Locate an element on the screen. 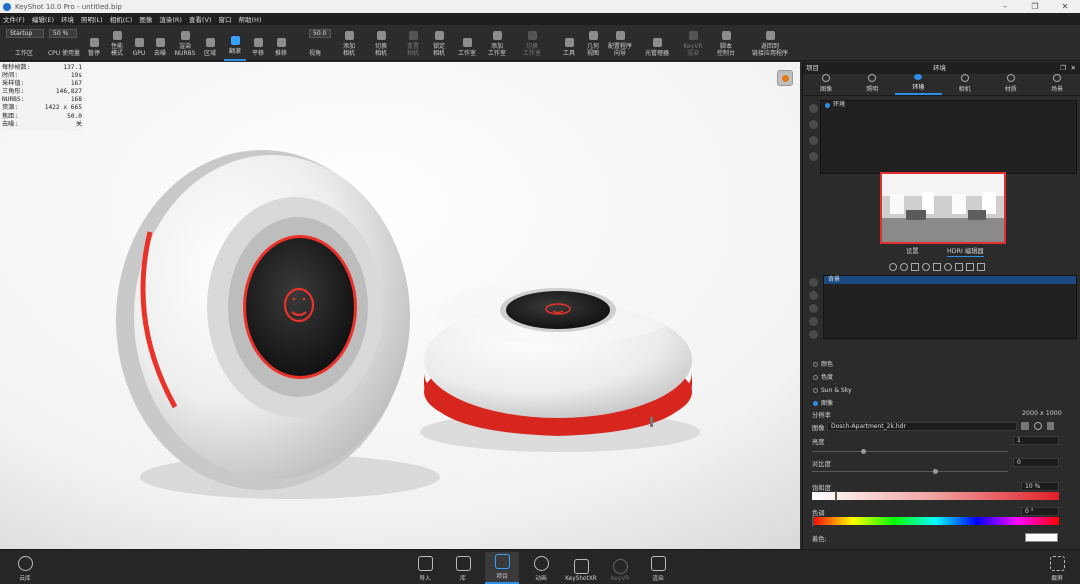  keyvr-render-button: KeyVR 渲染 is located at coordinates (693, 43).